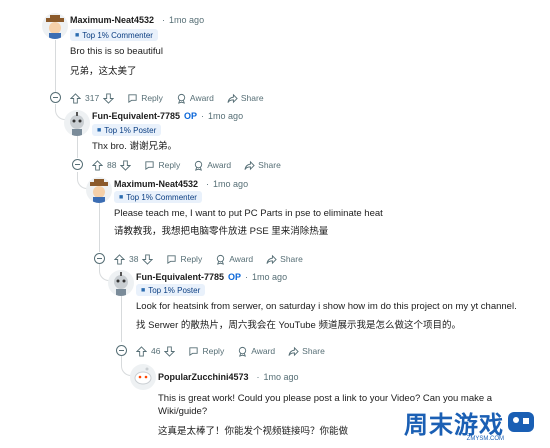 The height and width of the screenshot is (448, 550). I want to click on user-flair: ■ Top 1% Poster, so click(127, 130).